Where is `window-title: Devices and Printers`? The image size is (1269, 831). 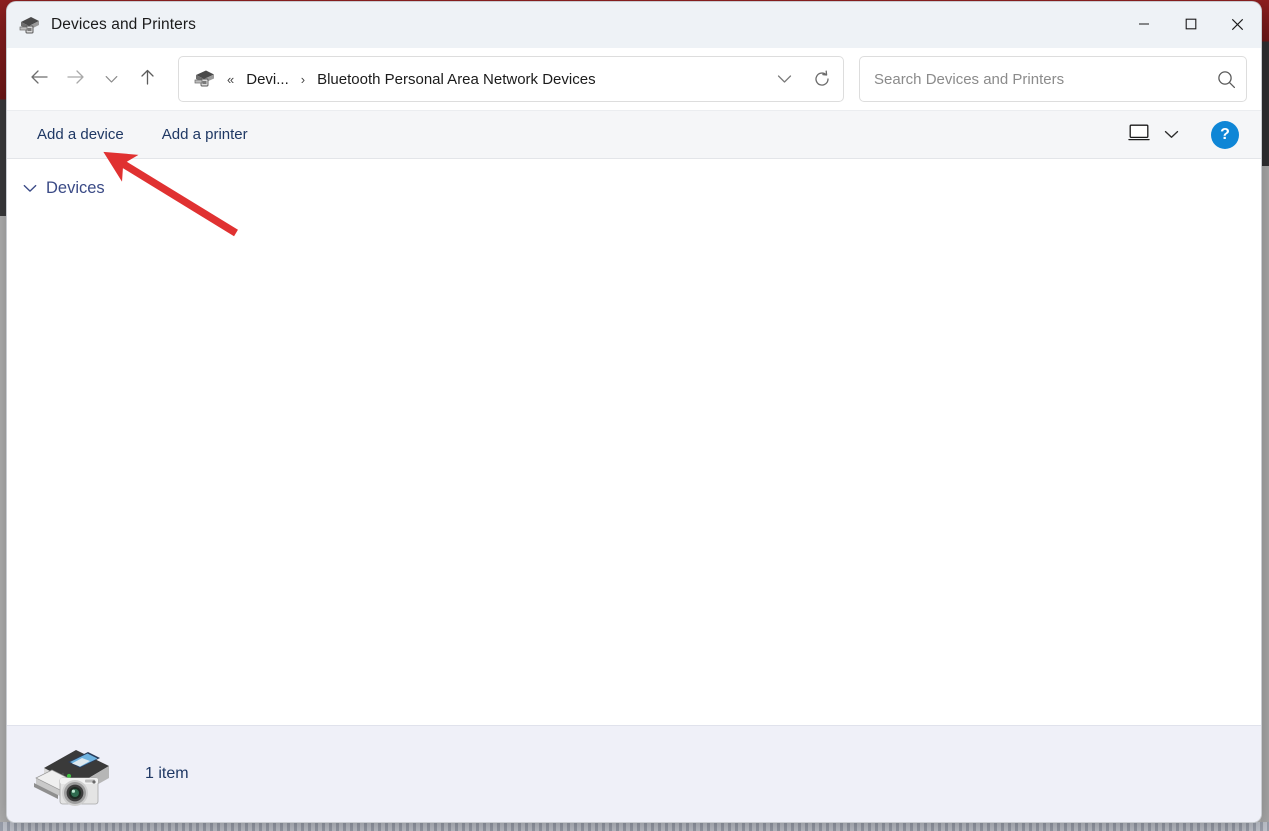 window-title: Devices and Printers is located at coordinates (124, 24).